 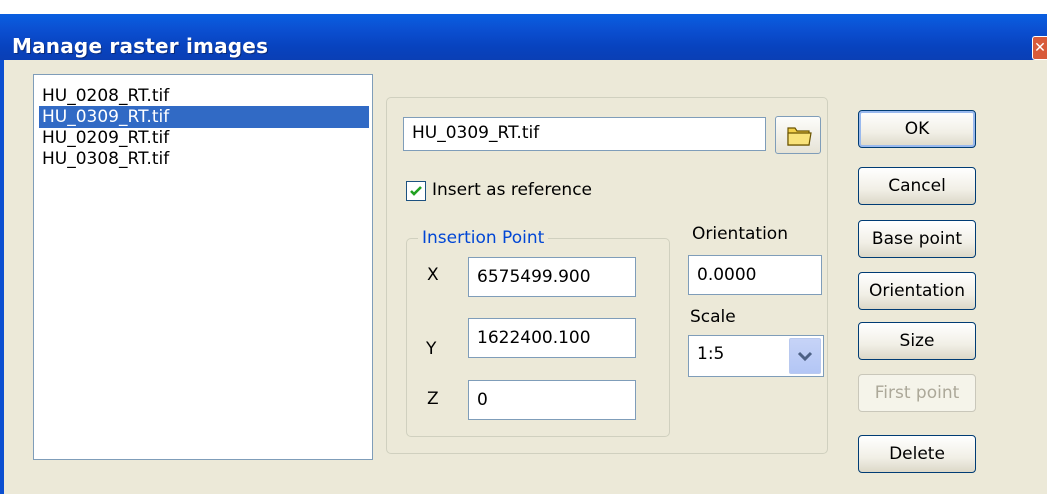 What do you see at coordinates (204, 159) in the screenshot?
I see `list-item: HU_0308_RT.tif` at bounding box center [204, 159].